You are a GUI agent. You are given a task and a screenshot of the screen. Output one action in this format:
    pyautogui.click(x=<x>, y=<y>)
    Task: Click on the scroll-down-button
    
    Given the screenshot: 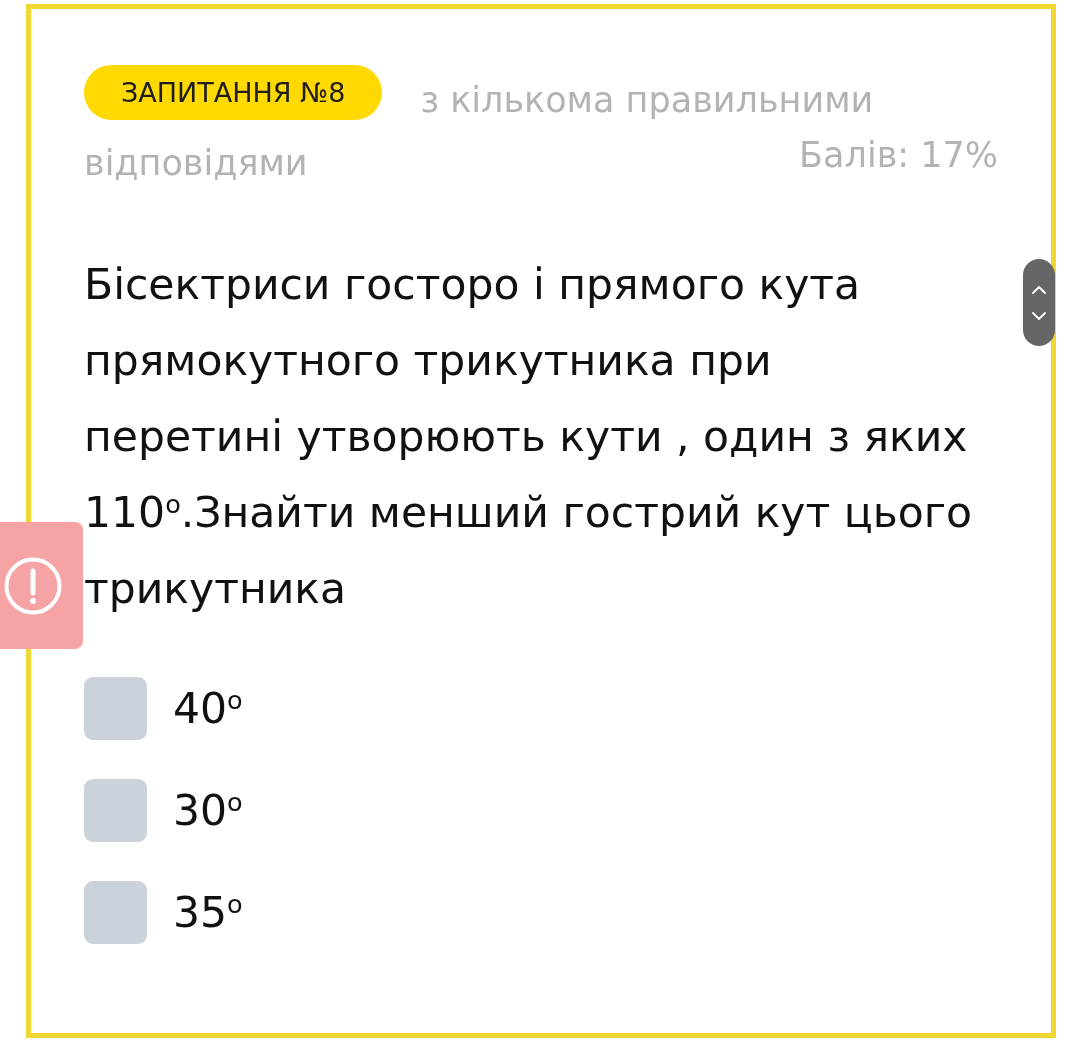 What is the action you would take?
    pyautogui.click(x=1039, y=315)
    